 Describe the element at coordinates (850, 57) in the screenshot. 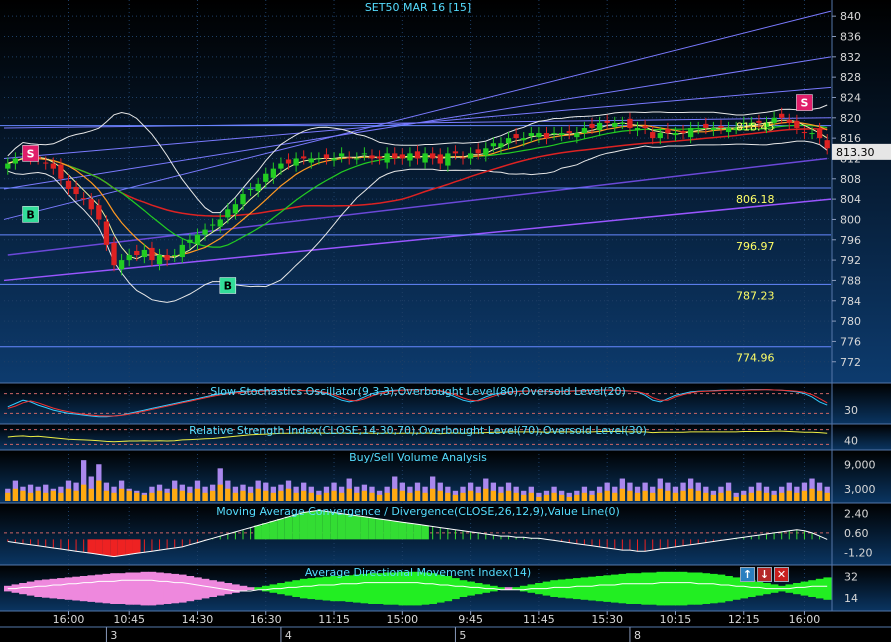

I see `y-tick-label: 832` at that location.